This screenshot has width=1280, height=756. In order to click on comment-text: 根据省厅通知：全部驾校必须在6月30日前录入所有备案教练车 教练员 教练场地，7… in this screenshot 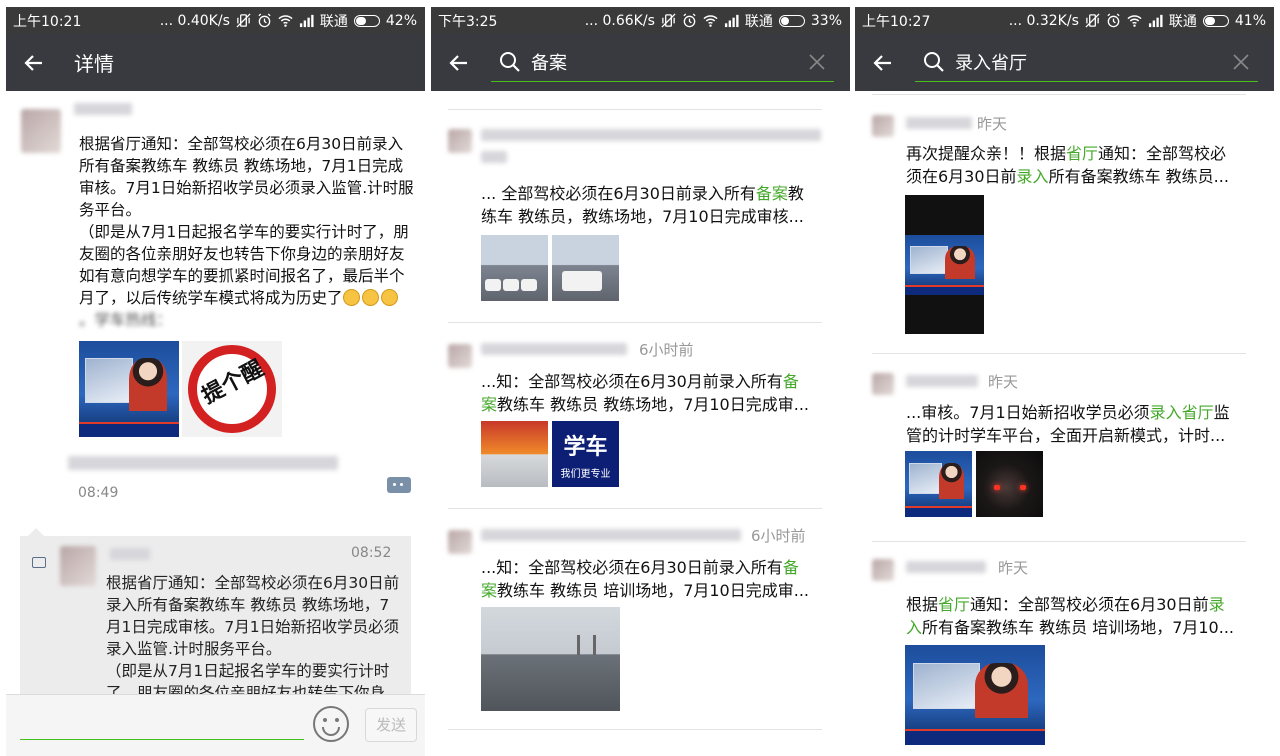, I will do `click(253, 638)`.